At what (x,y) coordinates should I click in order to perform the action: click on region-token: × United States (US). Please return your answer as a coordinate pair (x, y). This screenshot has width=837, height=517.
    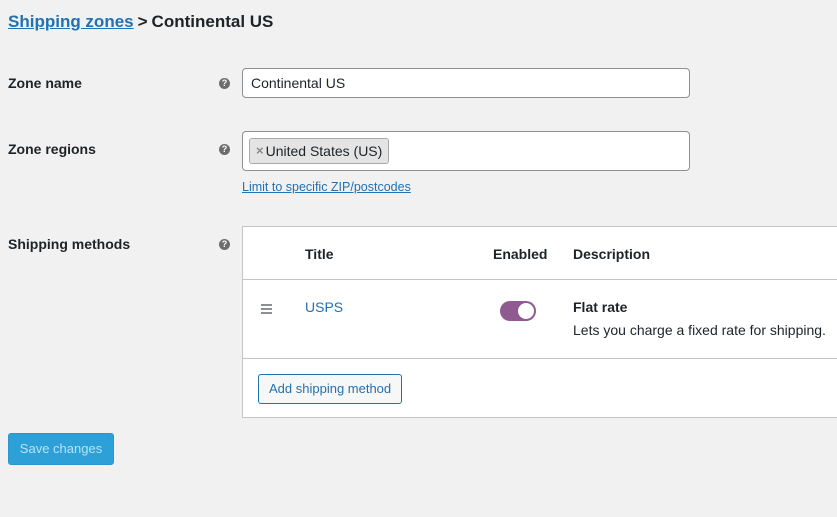
    Looking at the image, I should click on (319, 151).